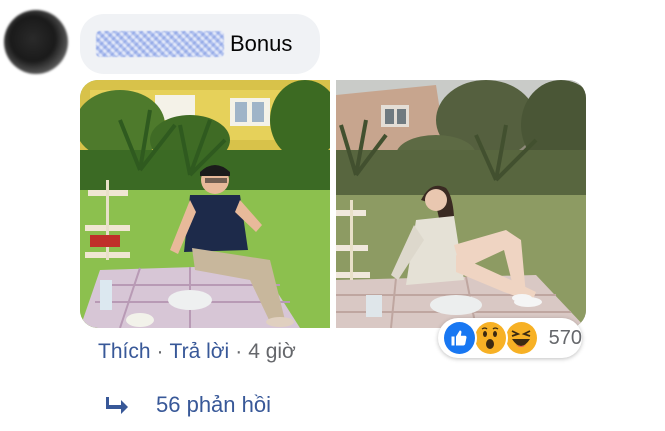 This screenshot has height=431, width=665. I want to click on comment-bubble: Bonus, so click(200, 44).